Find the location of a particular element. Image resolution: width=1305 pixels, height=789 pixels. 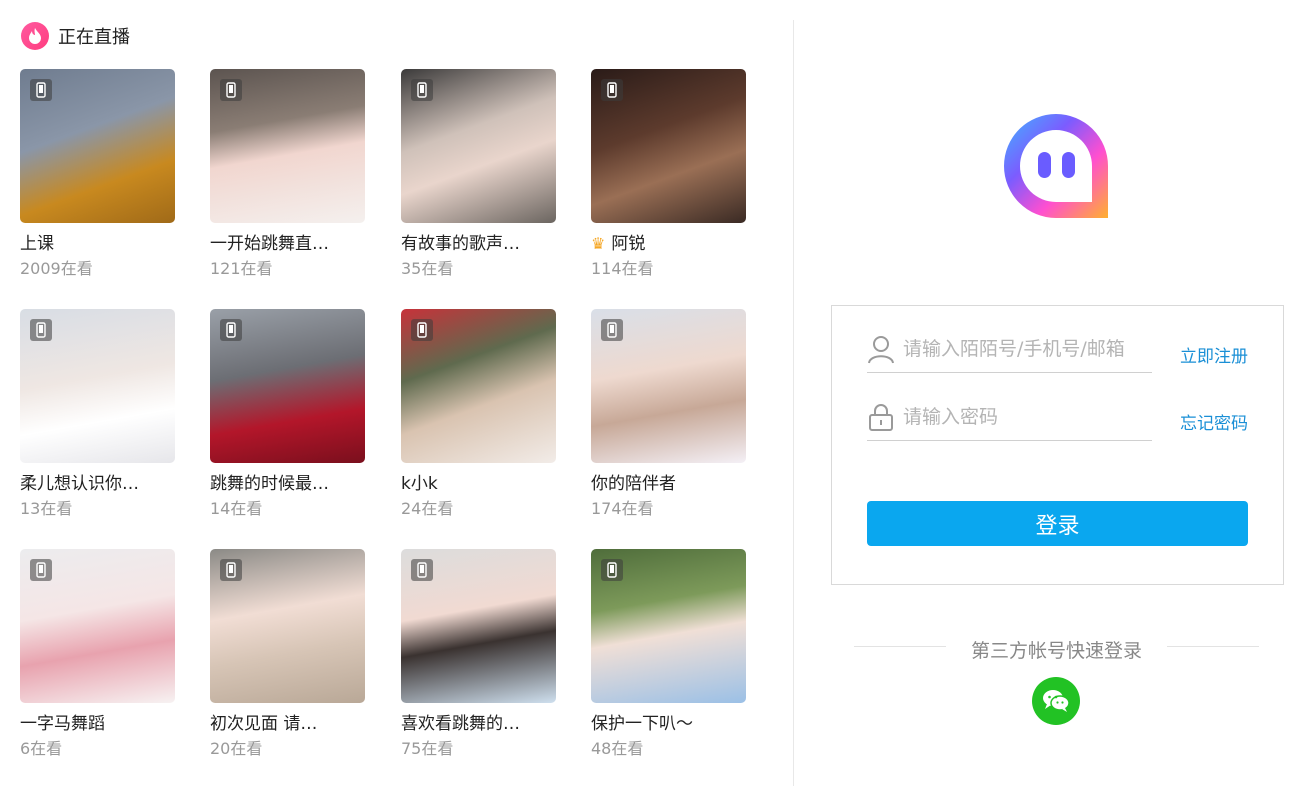

live-card-title: 你的陪伴者 is located at coordinates (668, 484).